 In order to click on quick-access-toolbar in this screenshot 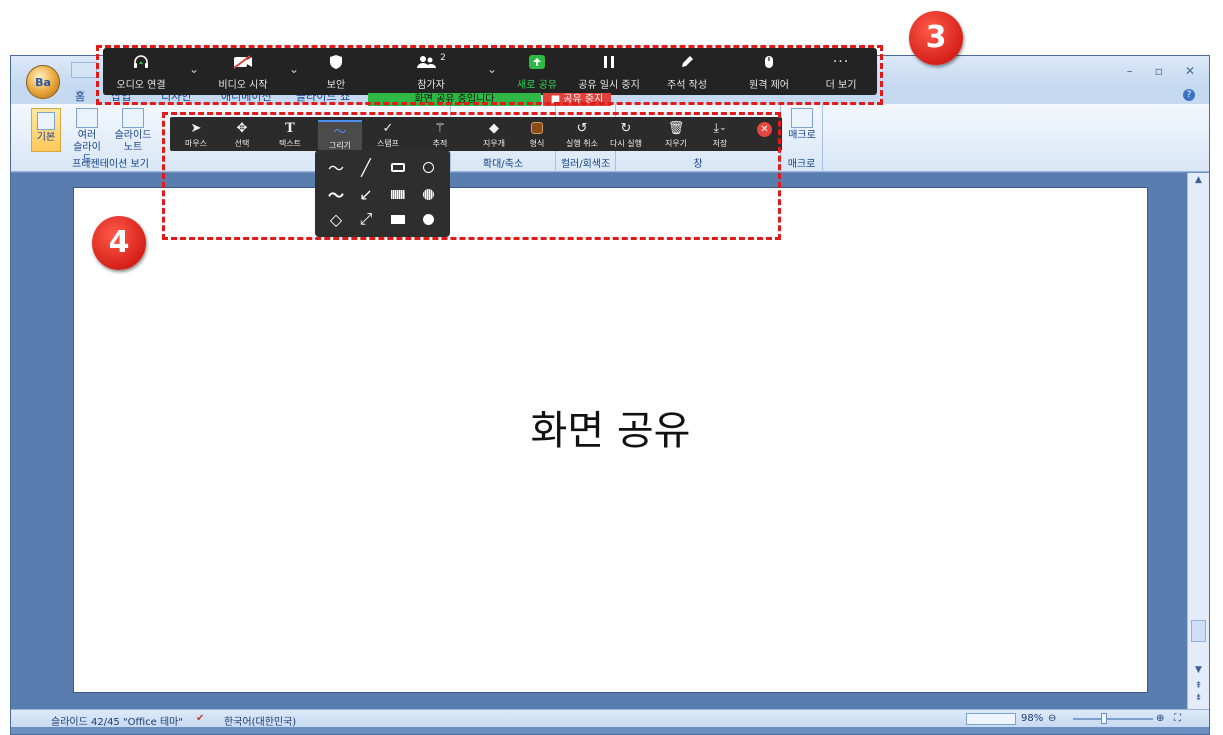, I will do `click(84, 70)`.